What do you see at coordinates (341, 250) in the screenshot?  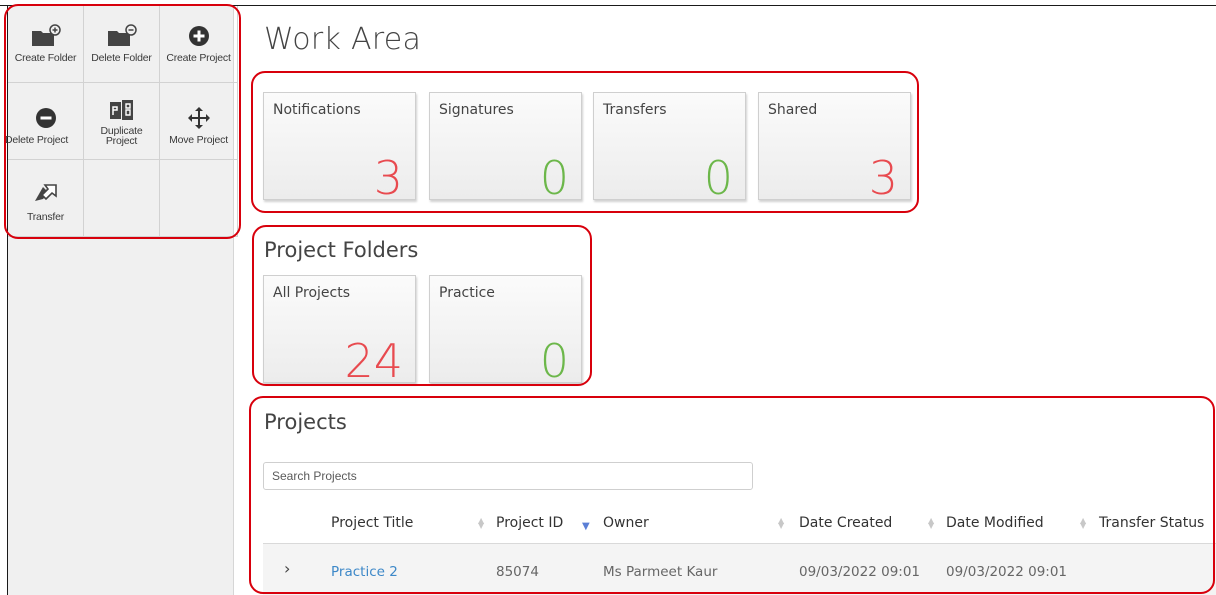 I see `project-folders-title: Project Folders` at bounding box center [341, 250].